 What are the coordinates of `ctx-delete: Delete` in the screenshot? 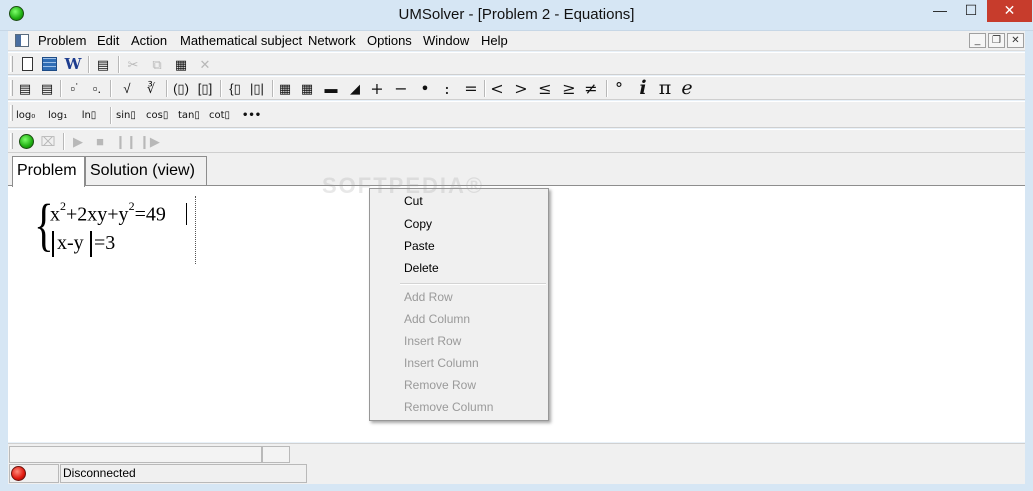 It's located at (459, 268).